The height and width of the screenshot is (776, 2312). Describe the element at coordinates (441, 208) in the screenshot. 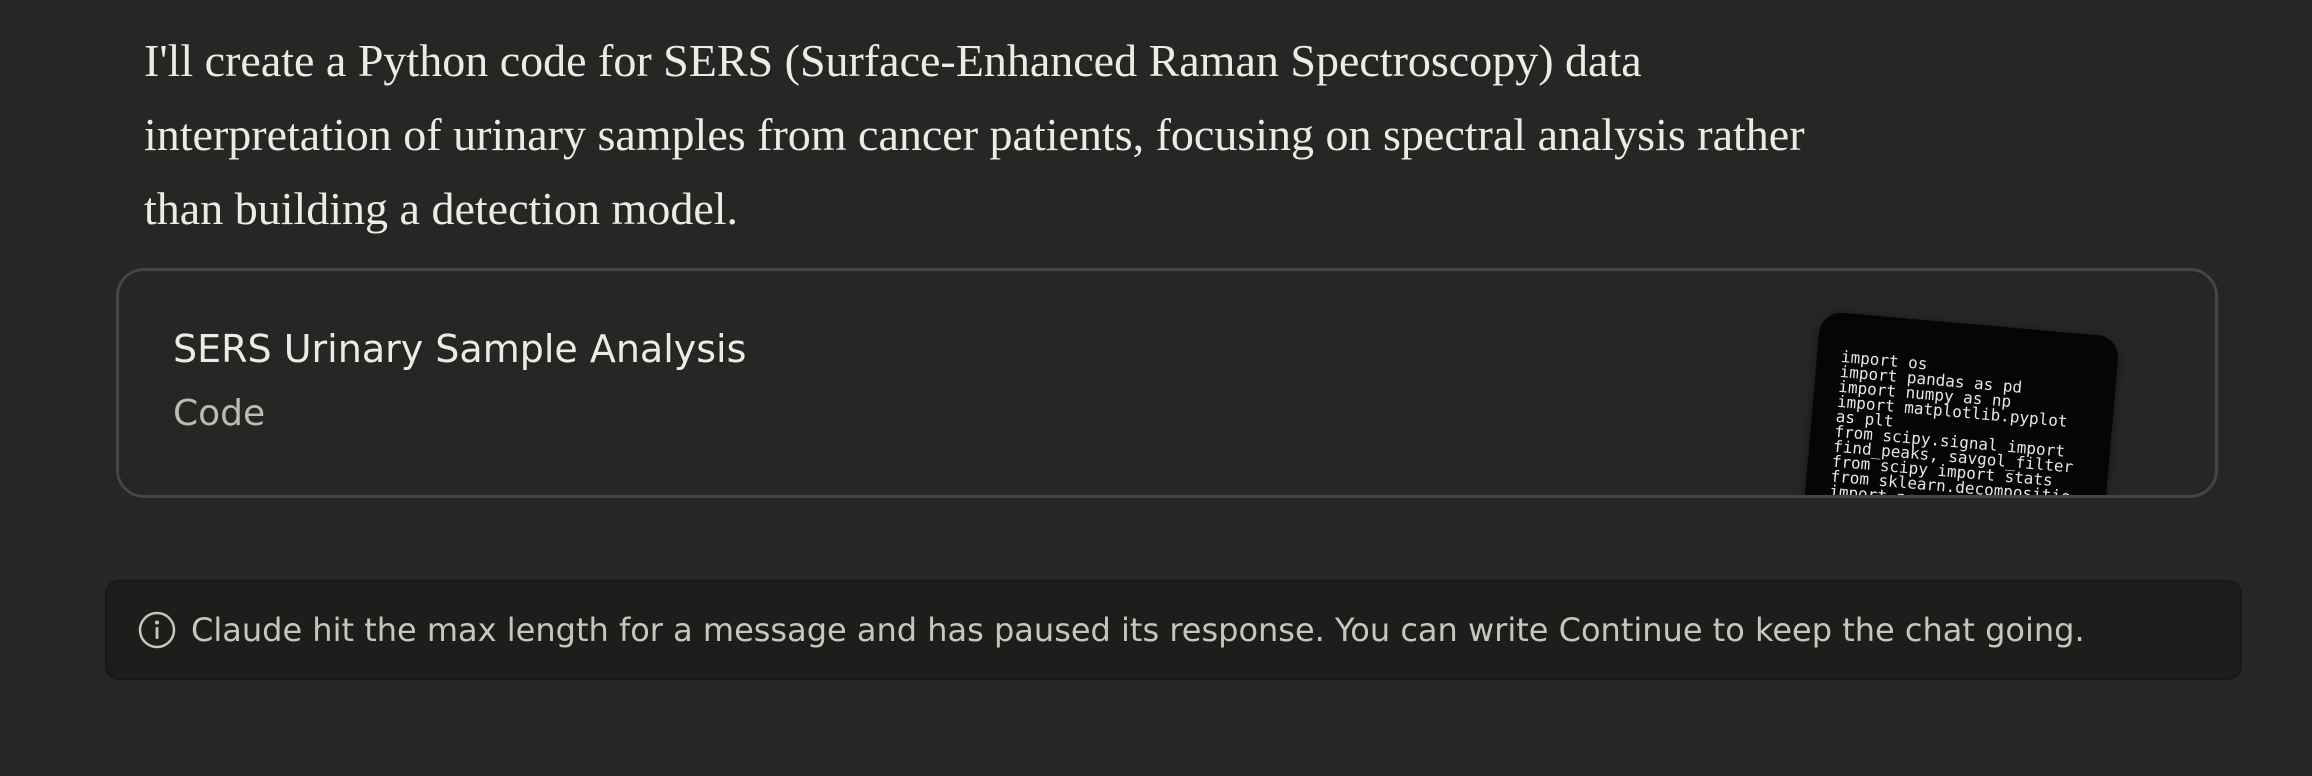

I see `message-line: than building a detection model.` at that location.